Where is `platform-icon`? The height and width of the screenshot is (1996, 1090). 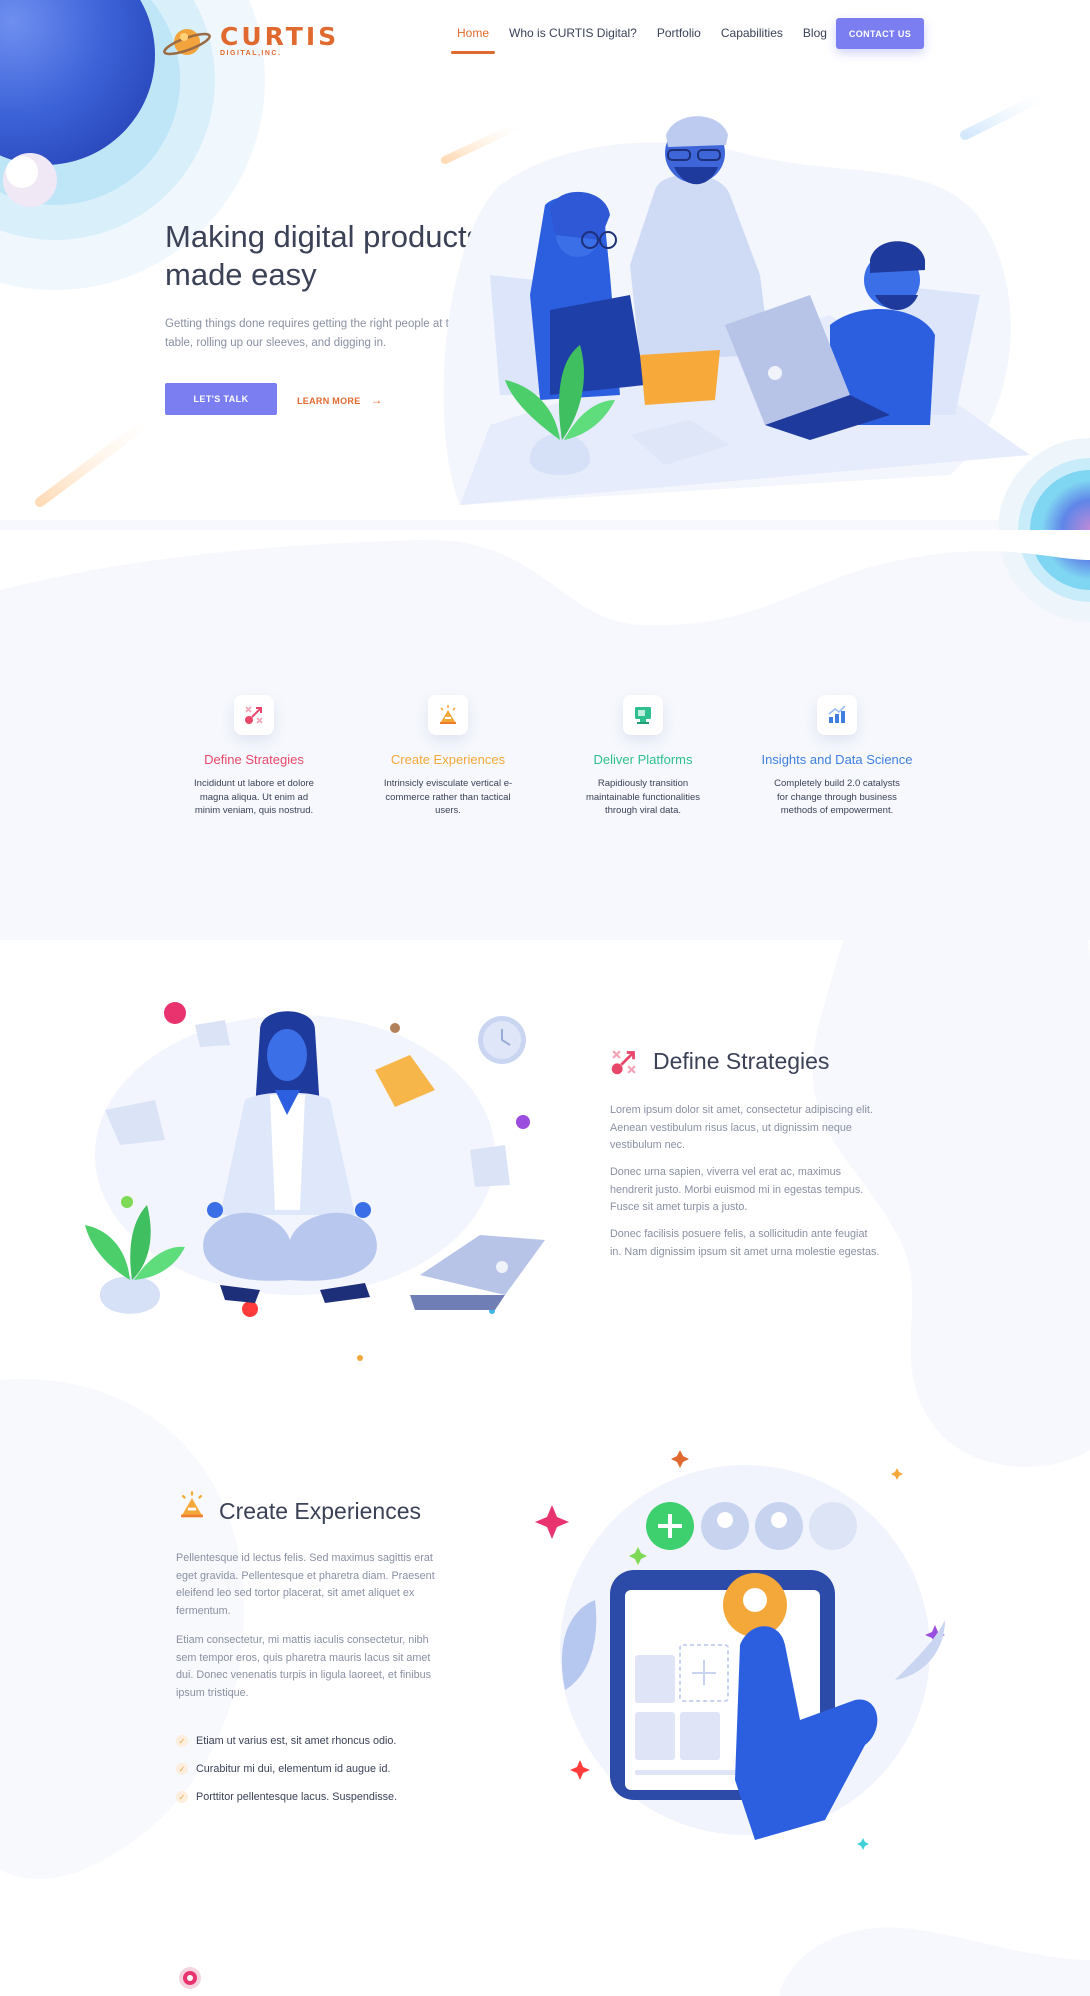
platform-icon is located at coordinates (643, 715).